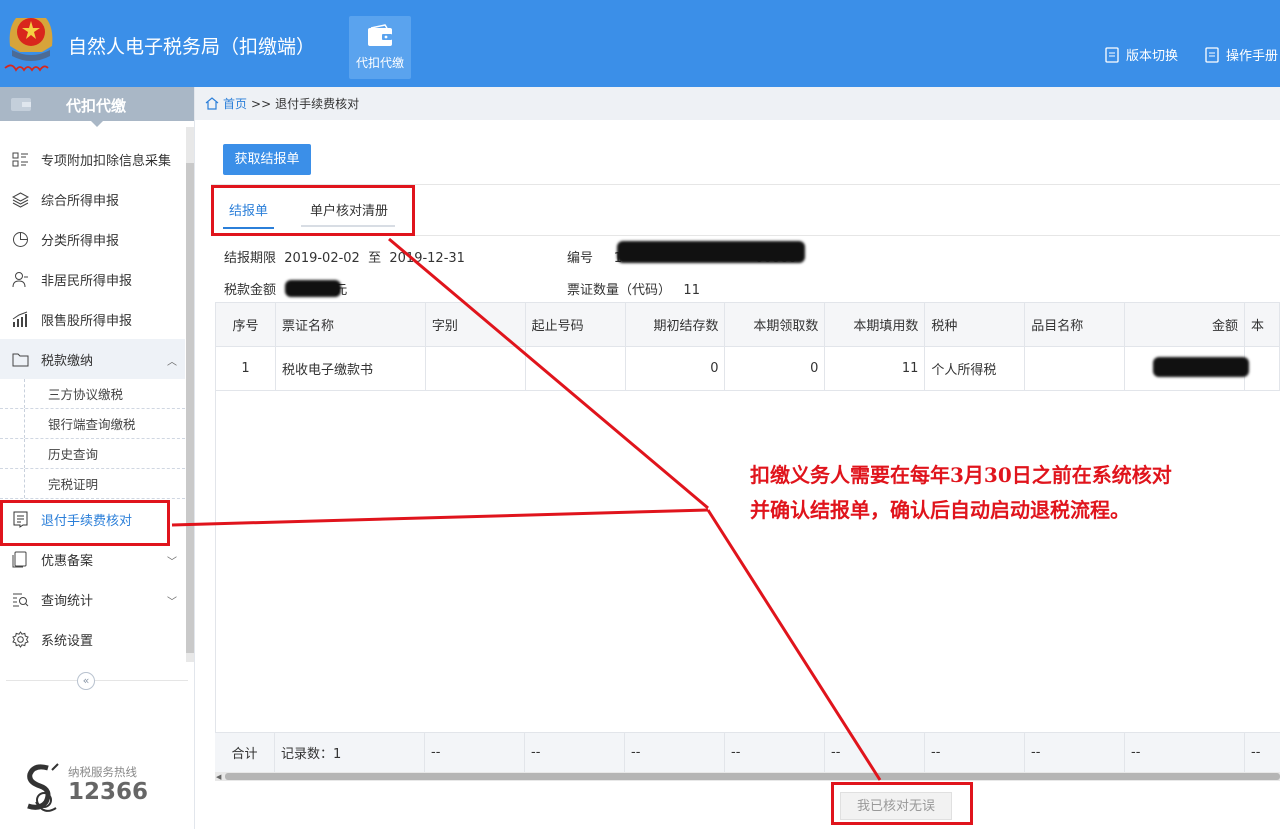  I want to click on search-list-icon, so click(21, 599).